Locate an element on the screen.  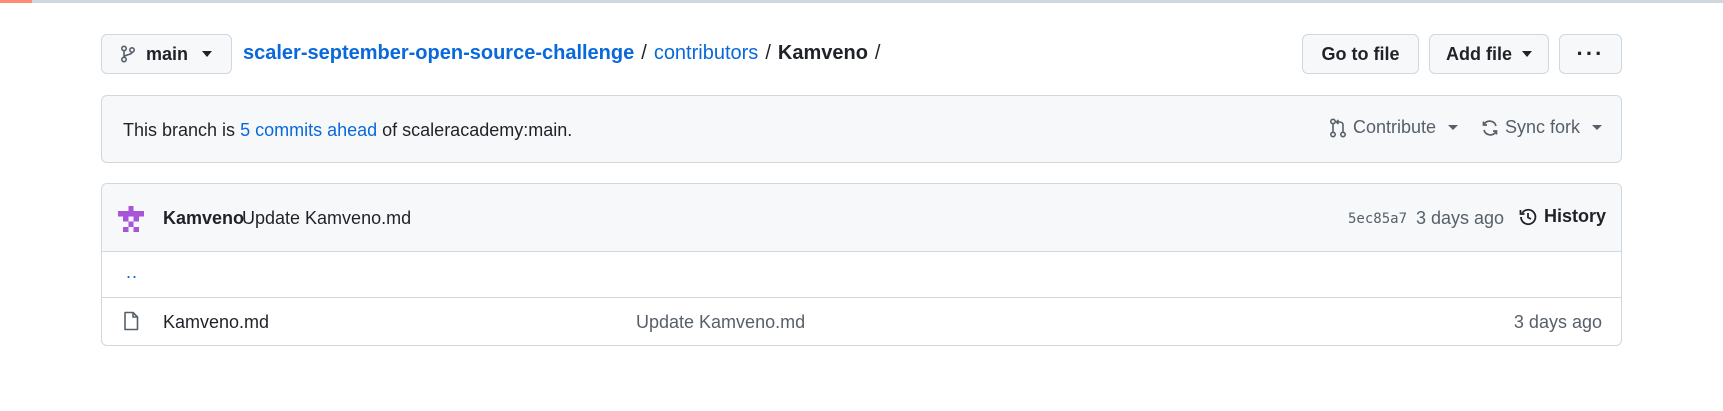
commit-sha-link: 5ec85a7 is located at coordinates (1377, 219).